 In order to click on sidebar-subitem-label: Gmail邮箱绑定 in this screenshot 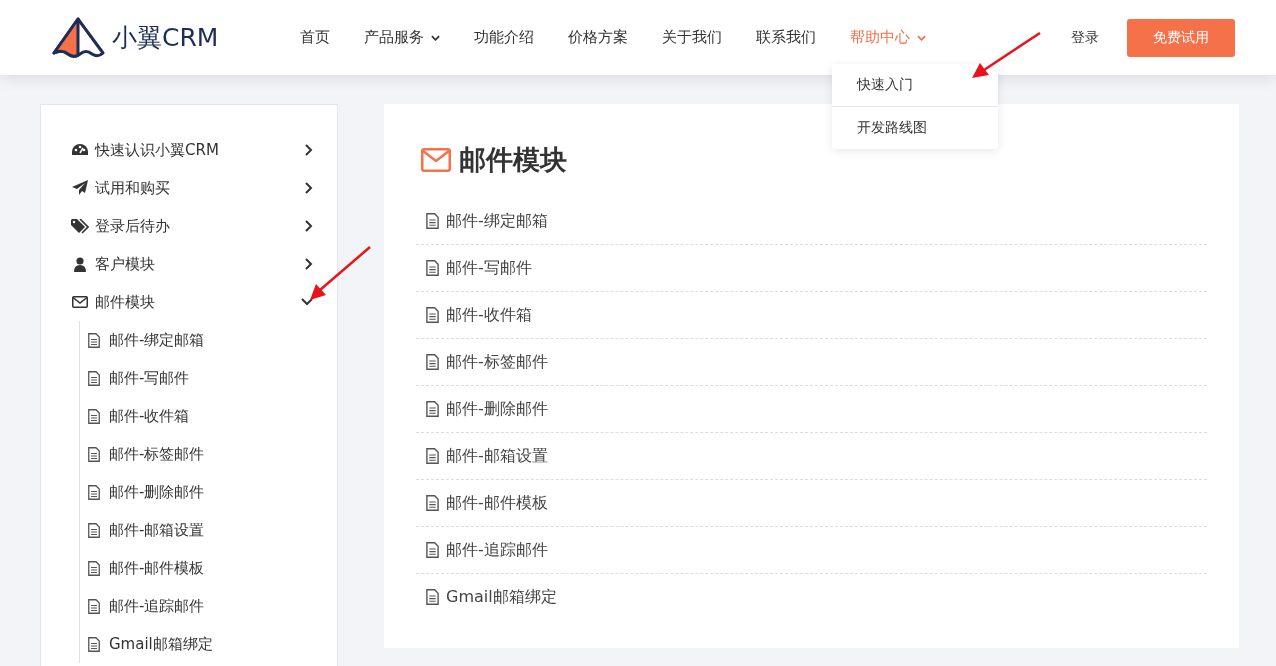, I will do `click(161, 644)`.